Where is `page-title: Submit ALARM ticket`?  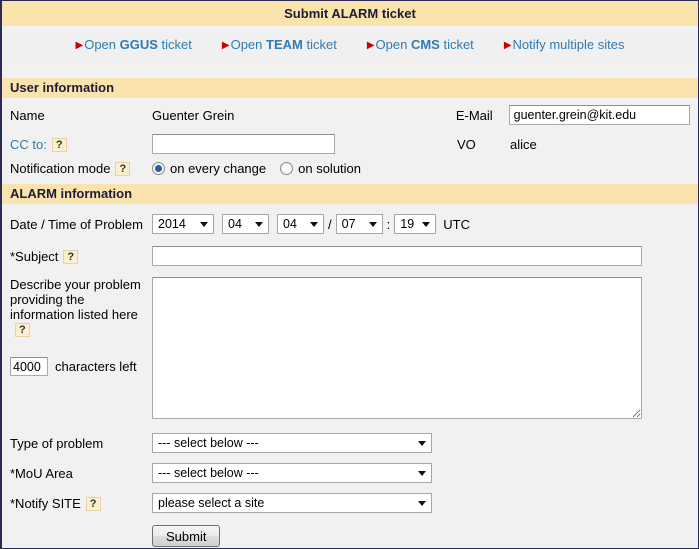 page-title: Submit ALARM ticket is located at coordinates (350, 13).